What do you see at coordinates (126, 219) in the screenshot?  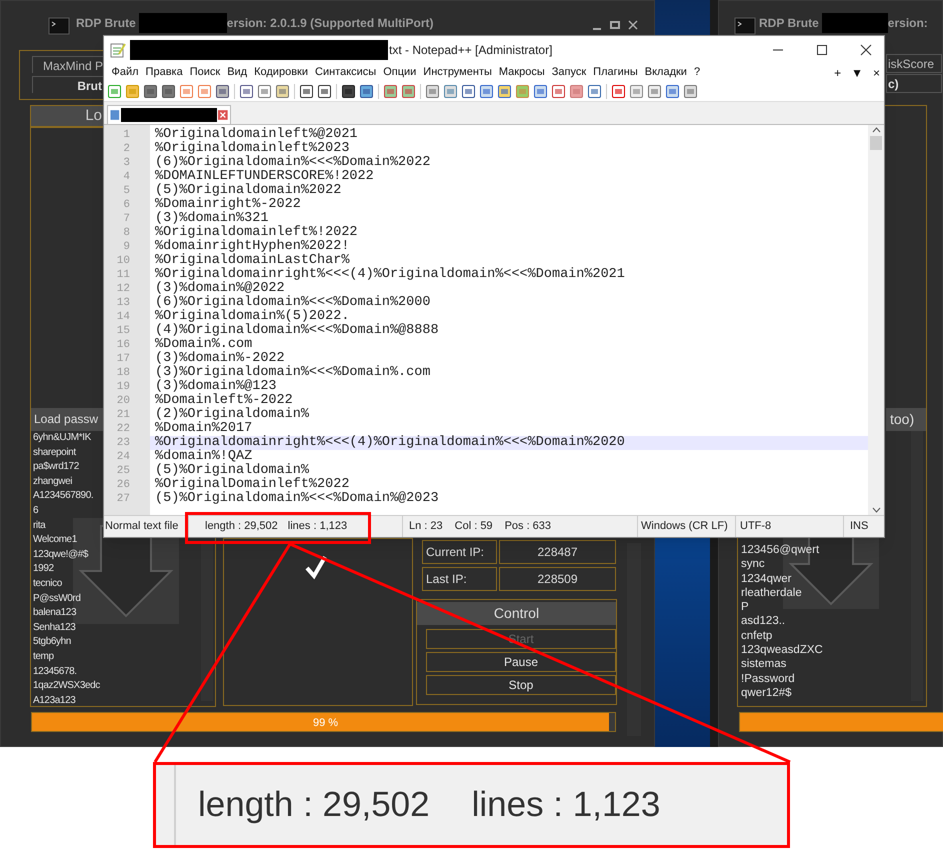 I see `line-number: 7` at bounding box center [126, 219].